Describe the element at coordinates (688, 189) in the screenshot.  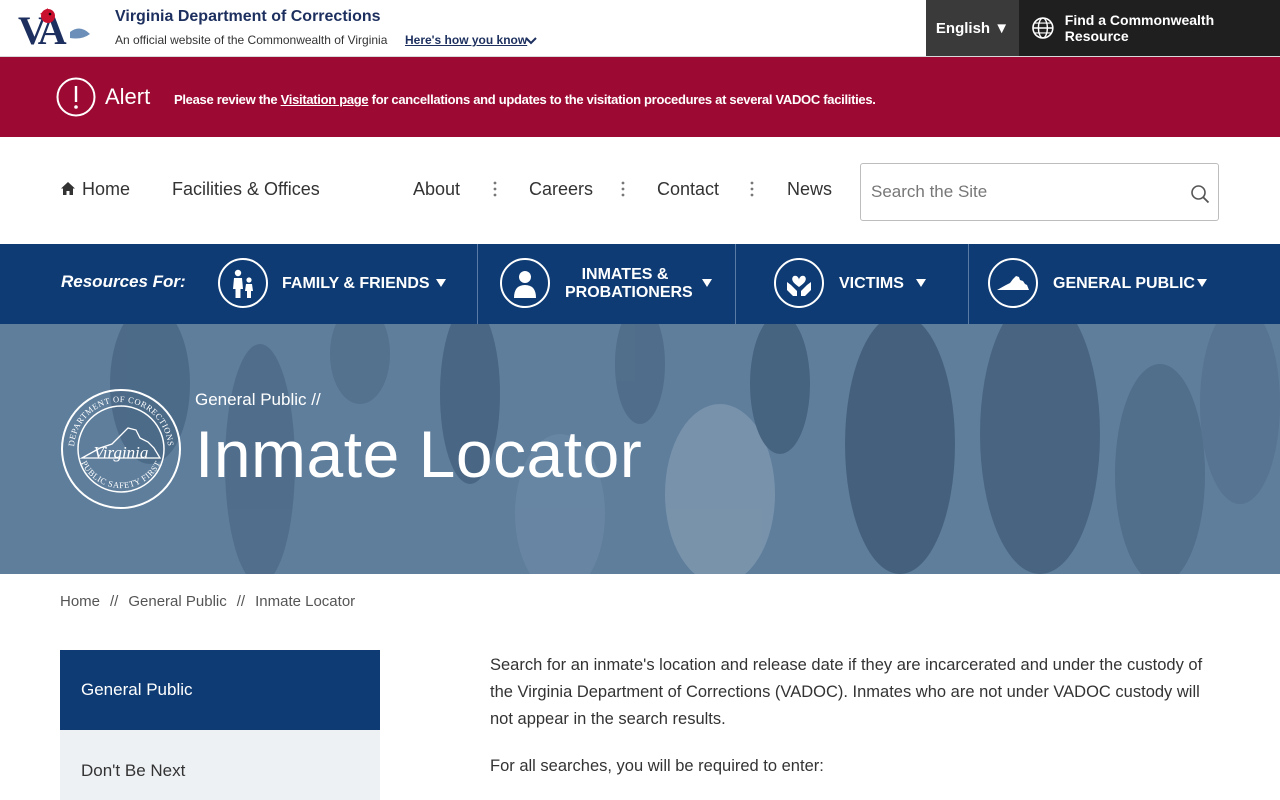
I see `nav-contact: Contact` at that location.